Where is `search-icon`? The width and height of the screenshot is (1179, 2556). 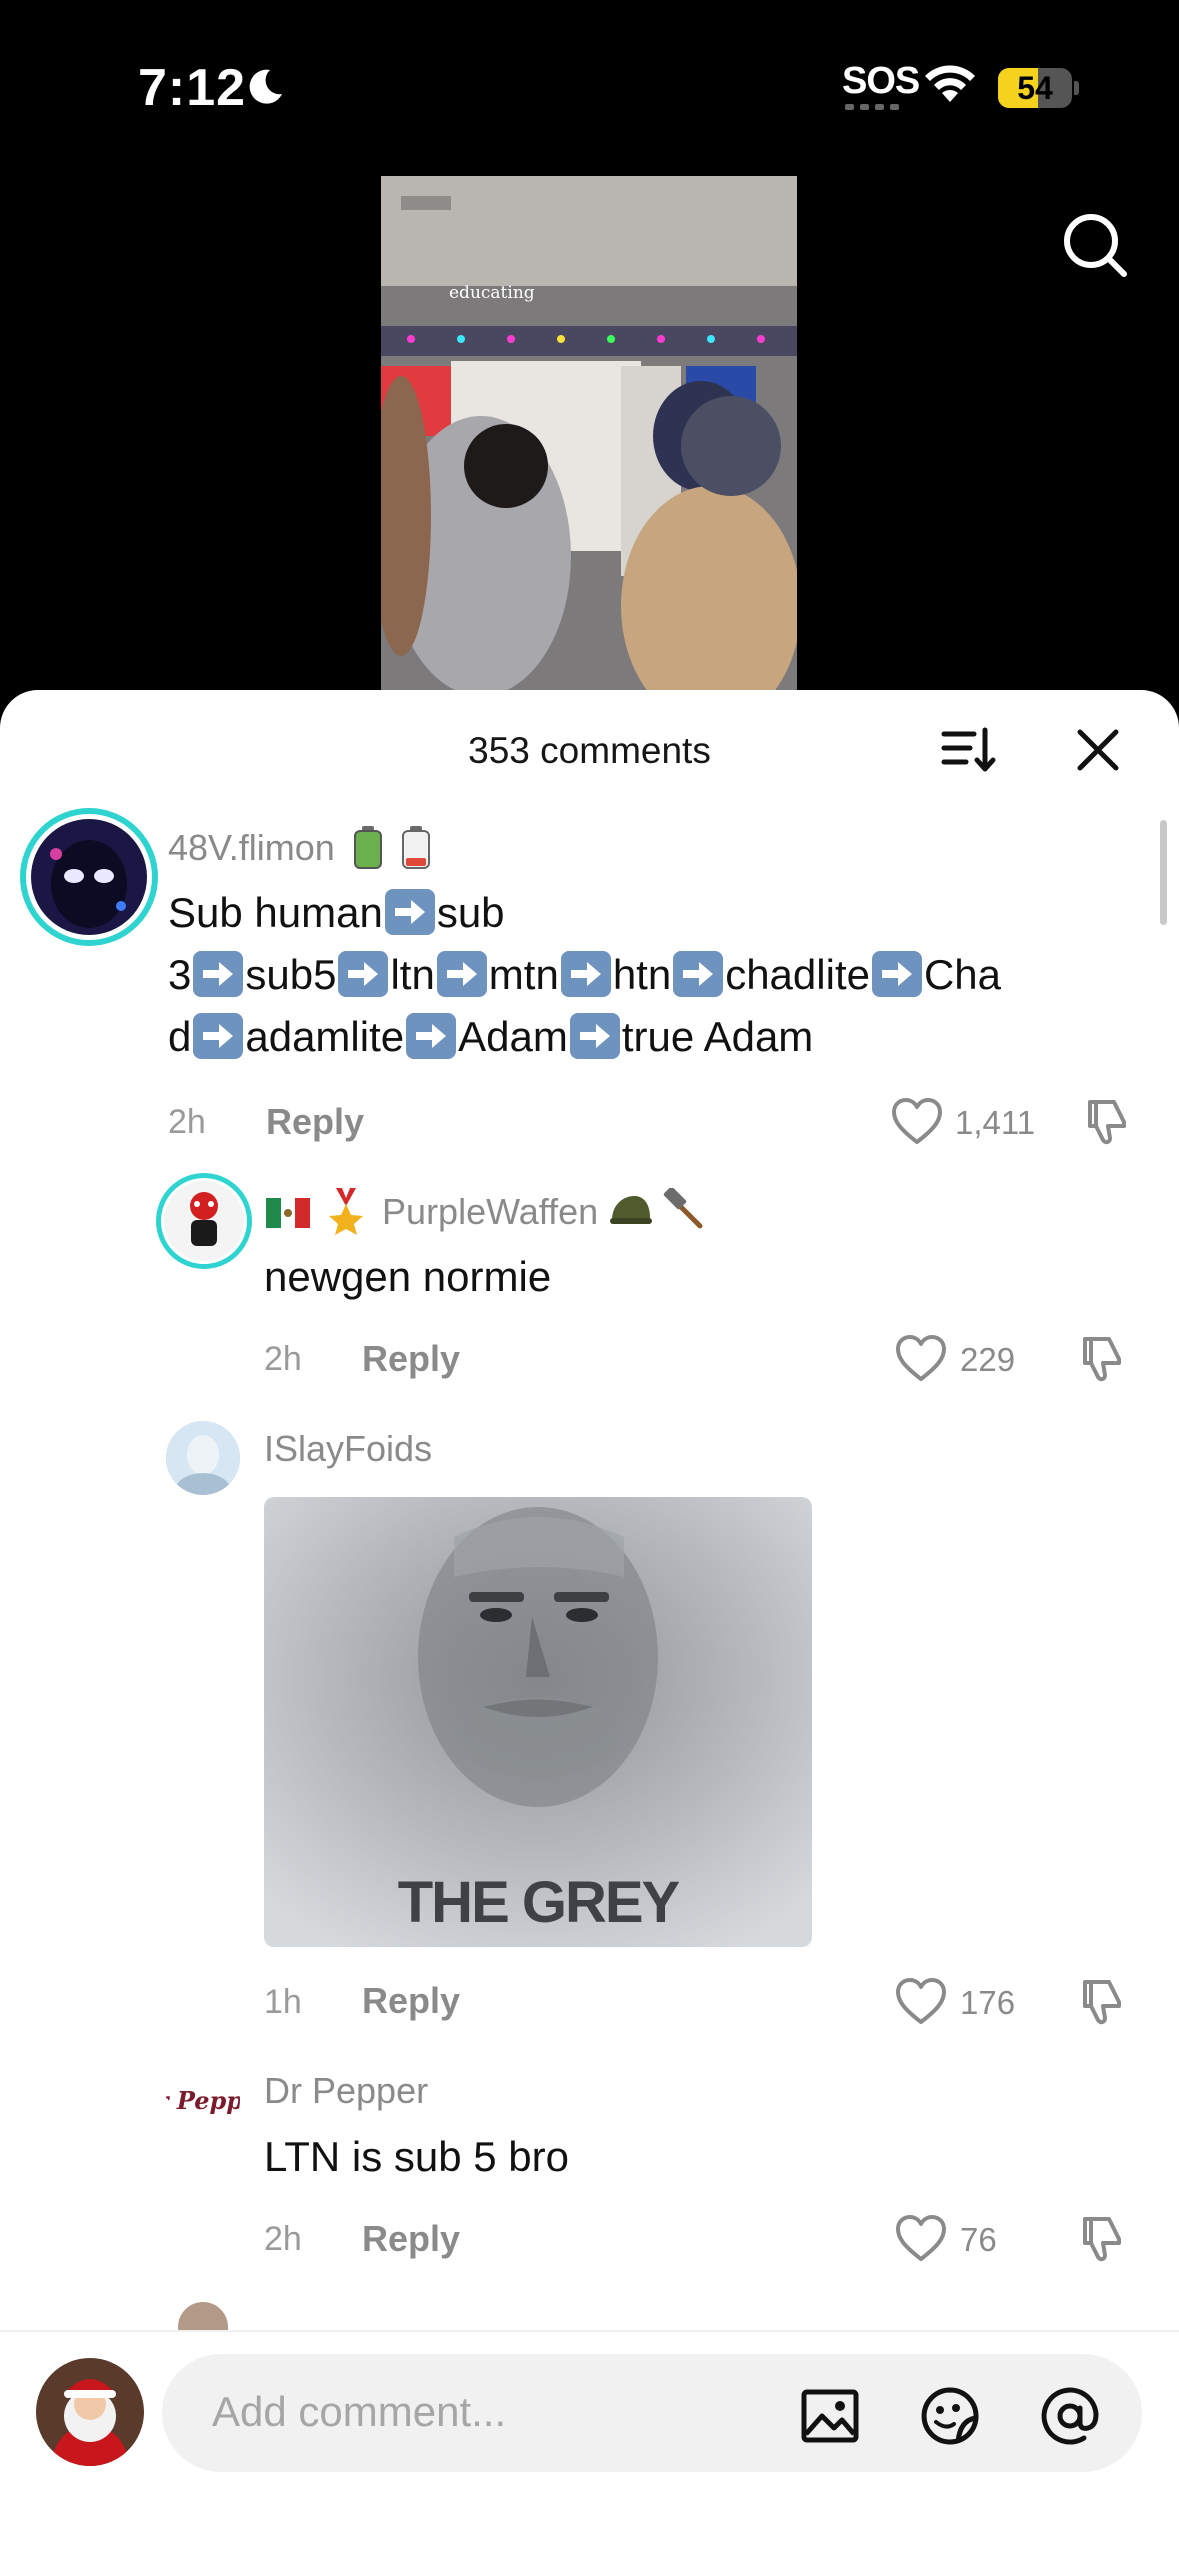
search-icon is located at coordinates (1095, 245).